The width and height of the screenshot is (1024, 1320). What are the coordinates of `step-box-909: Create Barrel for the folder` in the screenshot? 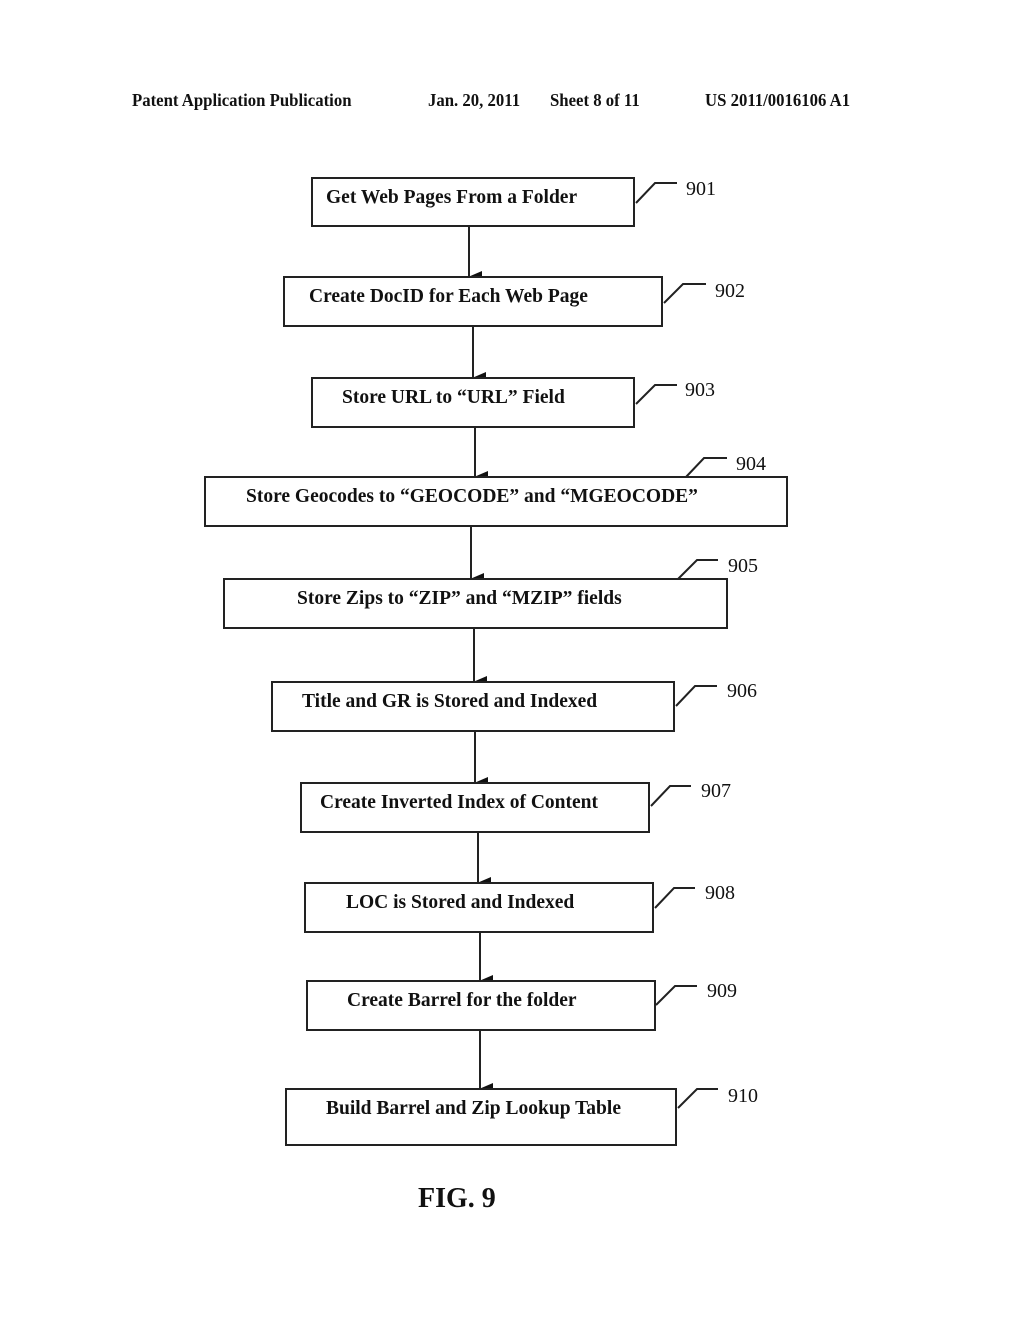 It's located at (481, 1005).